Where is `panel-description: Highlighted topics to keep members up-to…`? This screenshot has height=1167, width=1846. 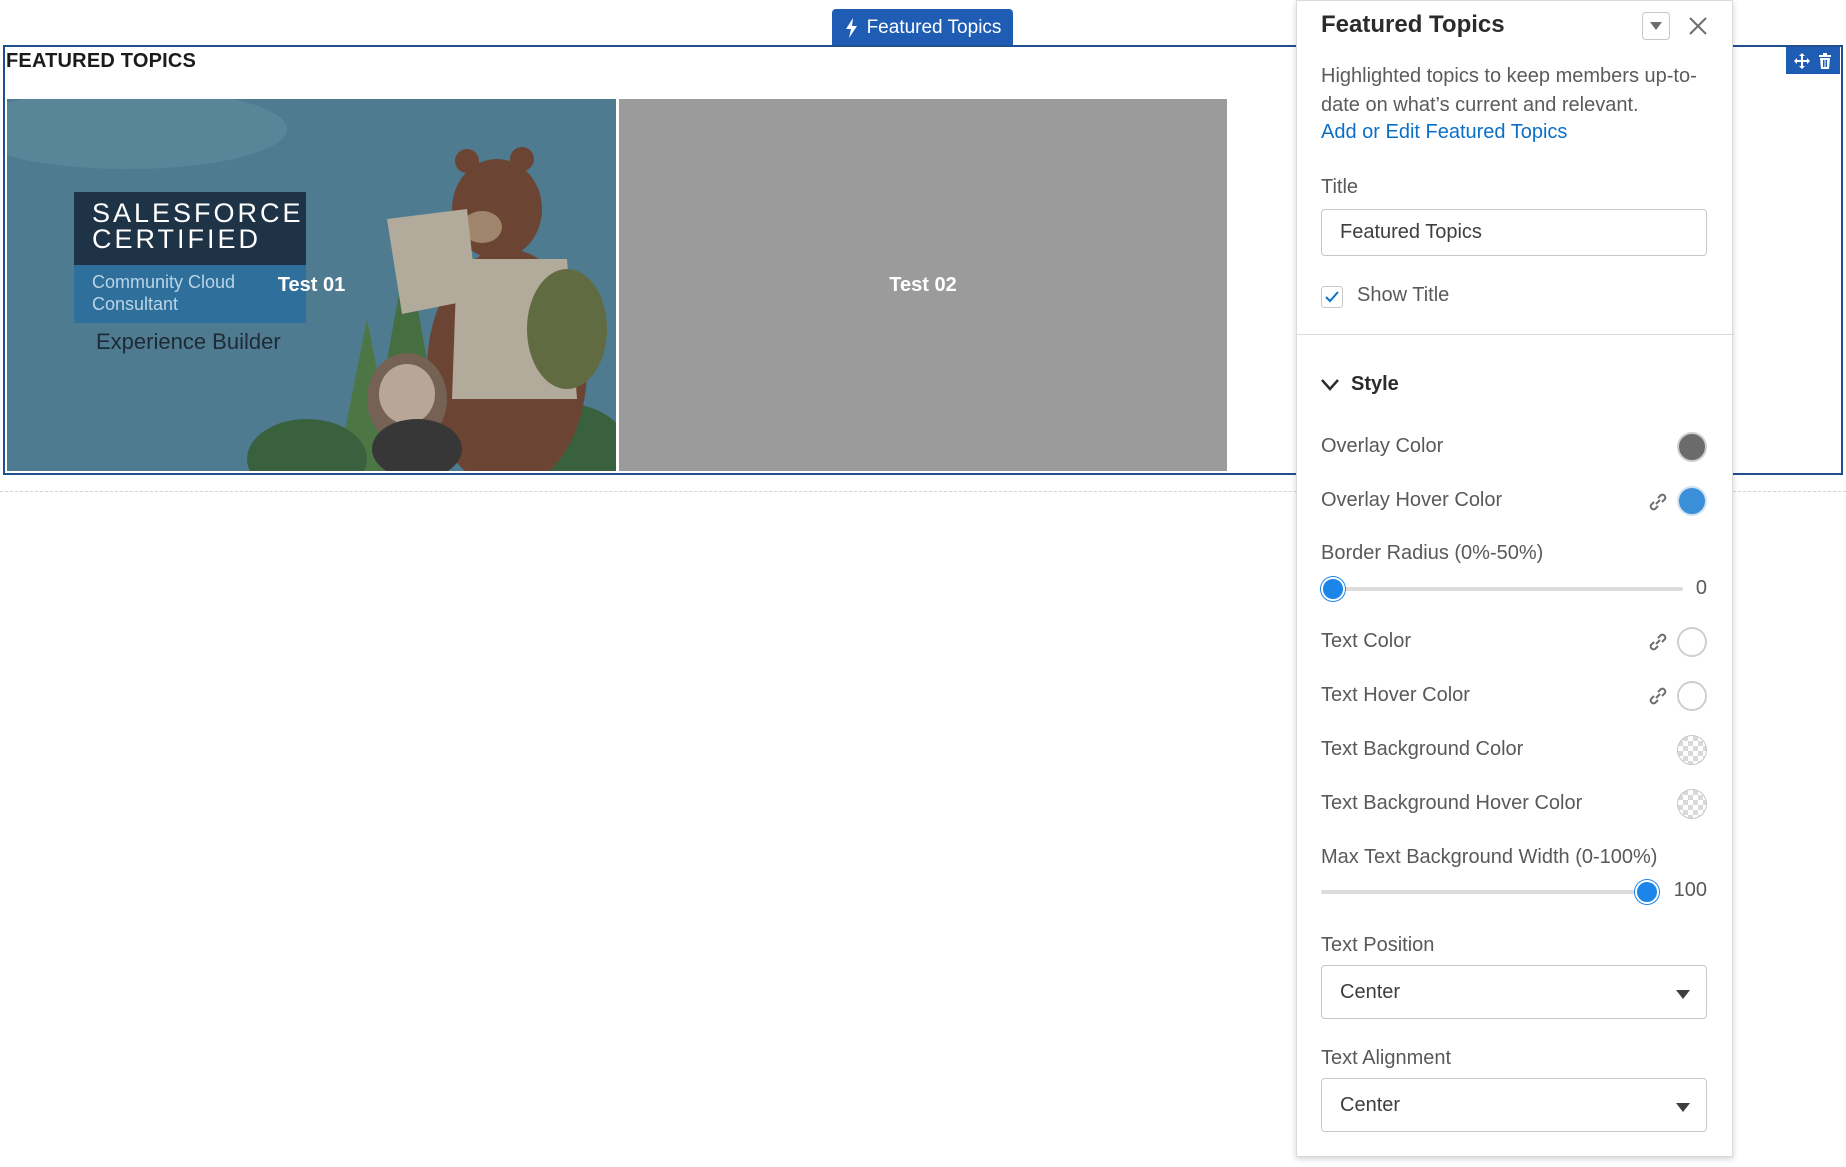 panel-description: Highlighted topics to keep members up-to… is located at coordinates (1509, 90).